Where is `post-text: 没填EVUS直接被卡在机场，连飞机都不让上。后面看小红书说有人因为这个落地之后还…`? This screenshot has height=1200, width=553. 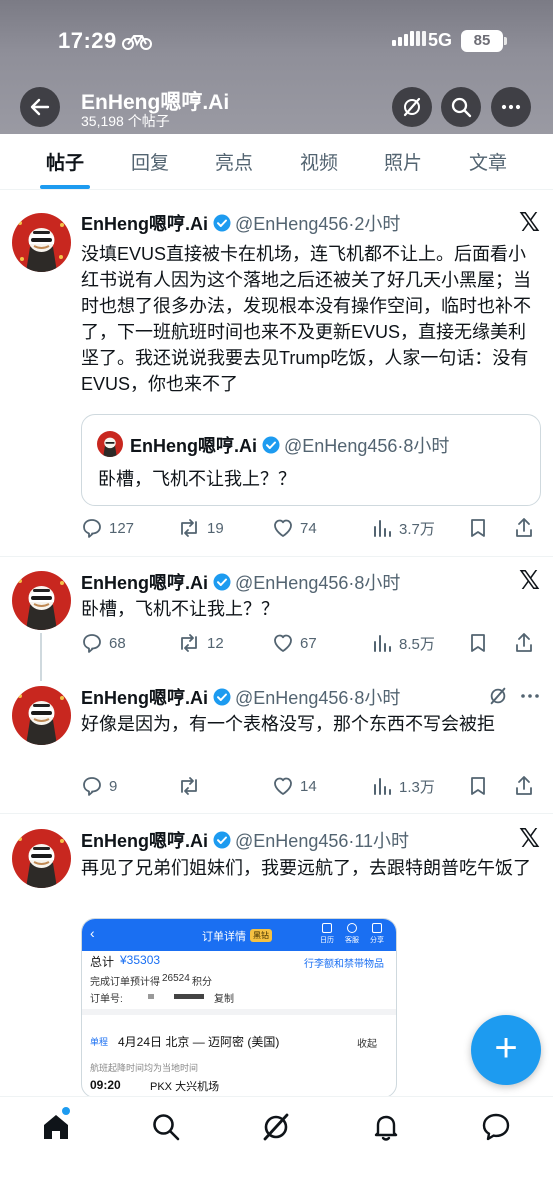 post-text: 没填EVUS直接被卡在机场，连飞机都不让上。后面看小红书说有人因为这个落地之后还… is located at coordinates (306, 319).